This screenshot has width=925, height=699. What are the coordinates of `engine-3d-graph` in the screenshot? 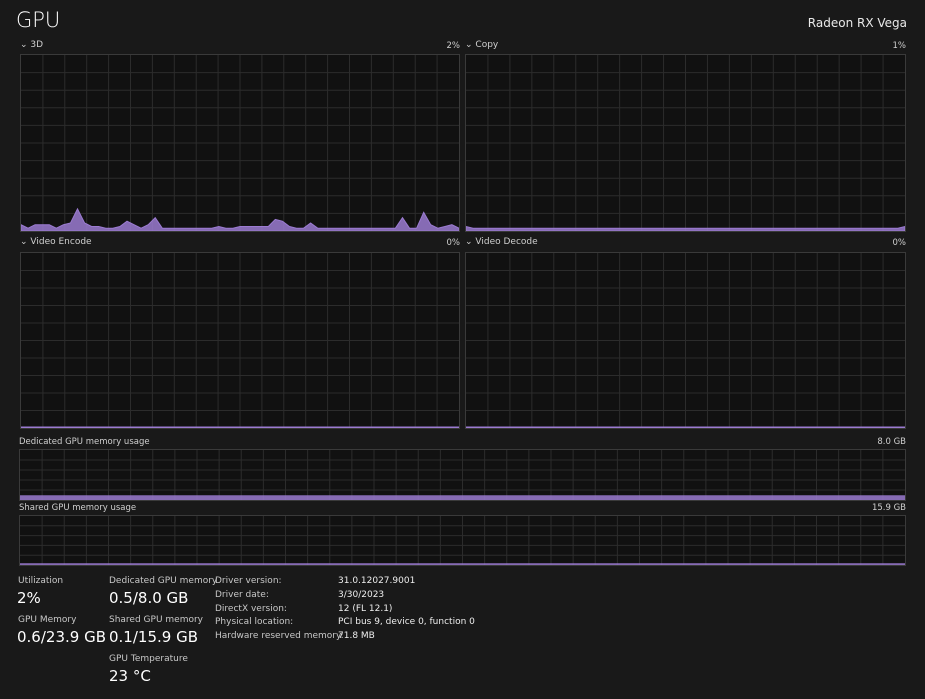 It's located at (240, 143).